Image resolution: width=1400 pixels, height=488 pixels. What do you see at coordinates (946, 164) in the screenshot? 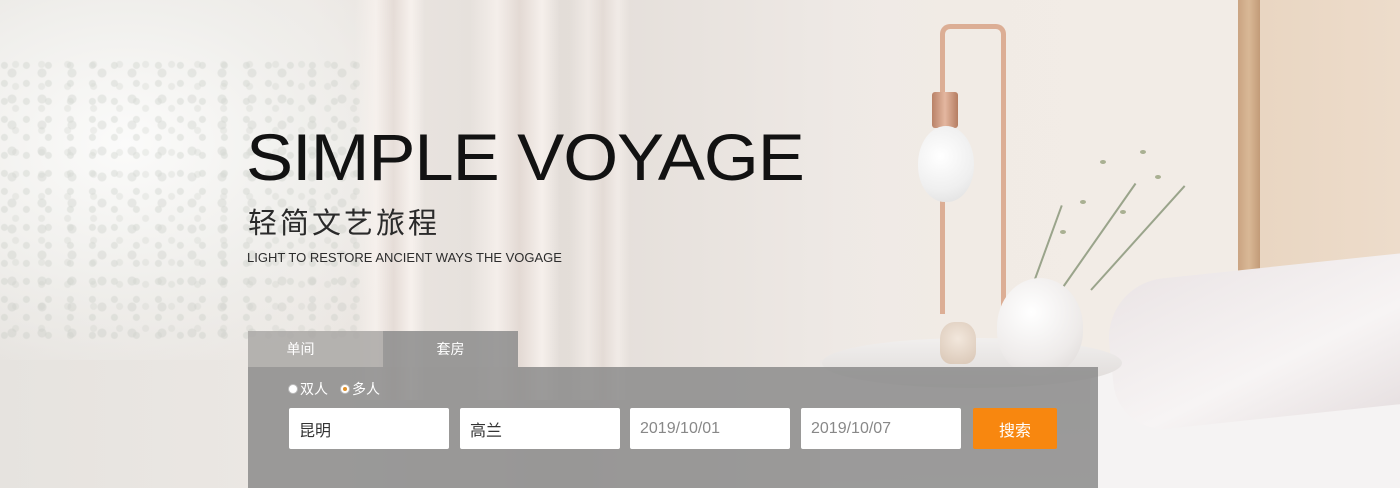
I see `lamp-bulb` at bounding box center [946, 164].